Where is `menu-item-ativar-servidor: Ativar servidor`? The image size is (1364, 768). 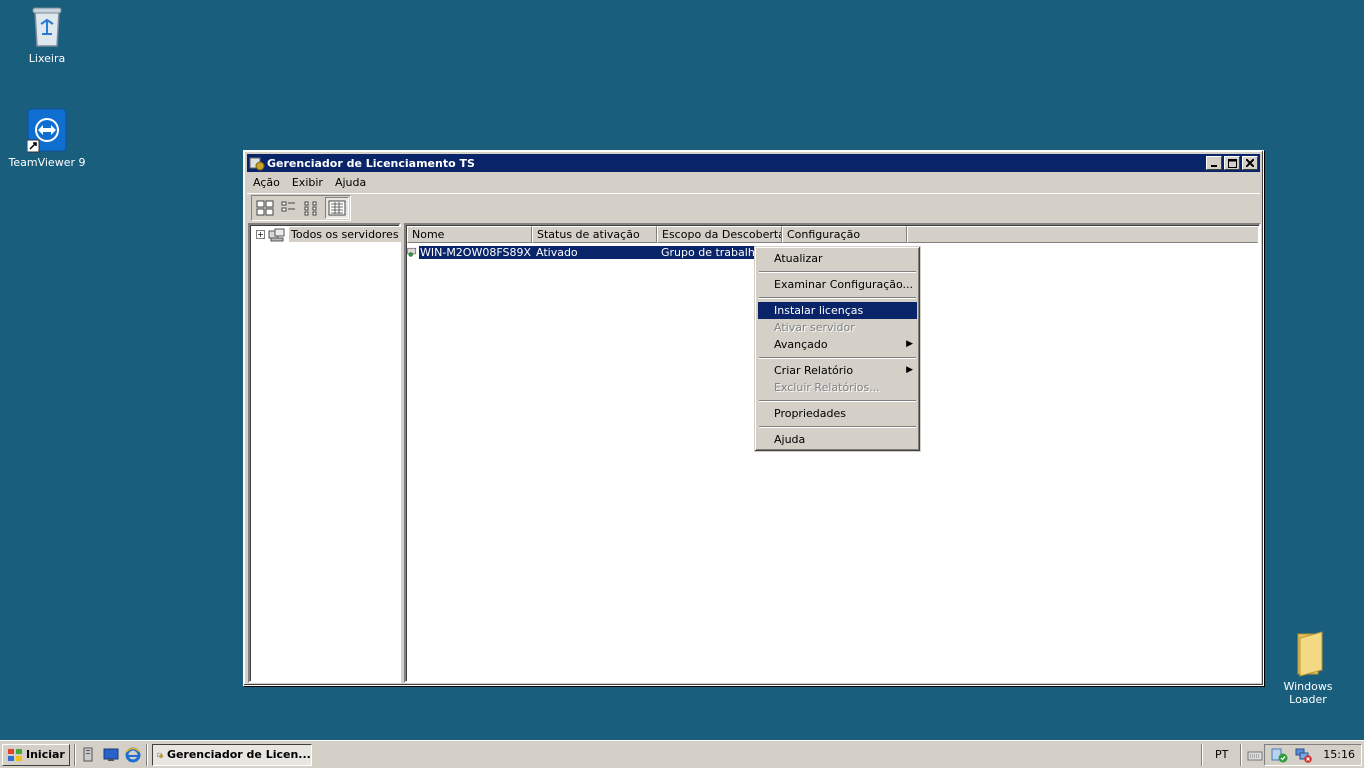 menu-item-ativar-servidor: Ativar servidor is located at coordinates (814, 327).